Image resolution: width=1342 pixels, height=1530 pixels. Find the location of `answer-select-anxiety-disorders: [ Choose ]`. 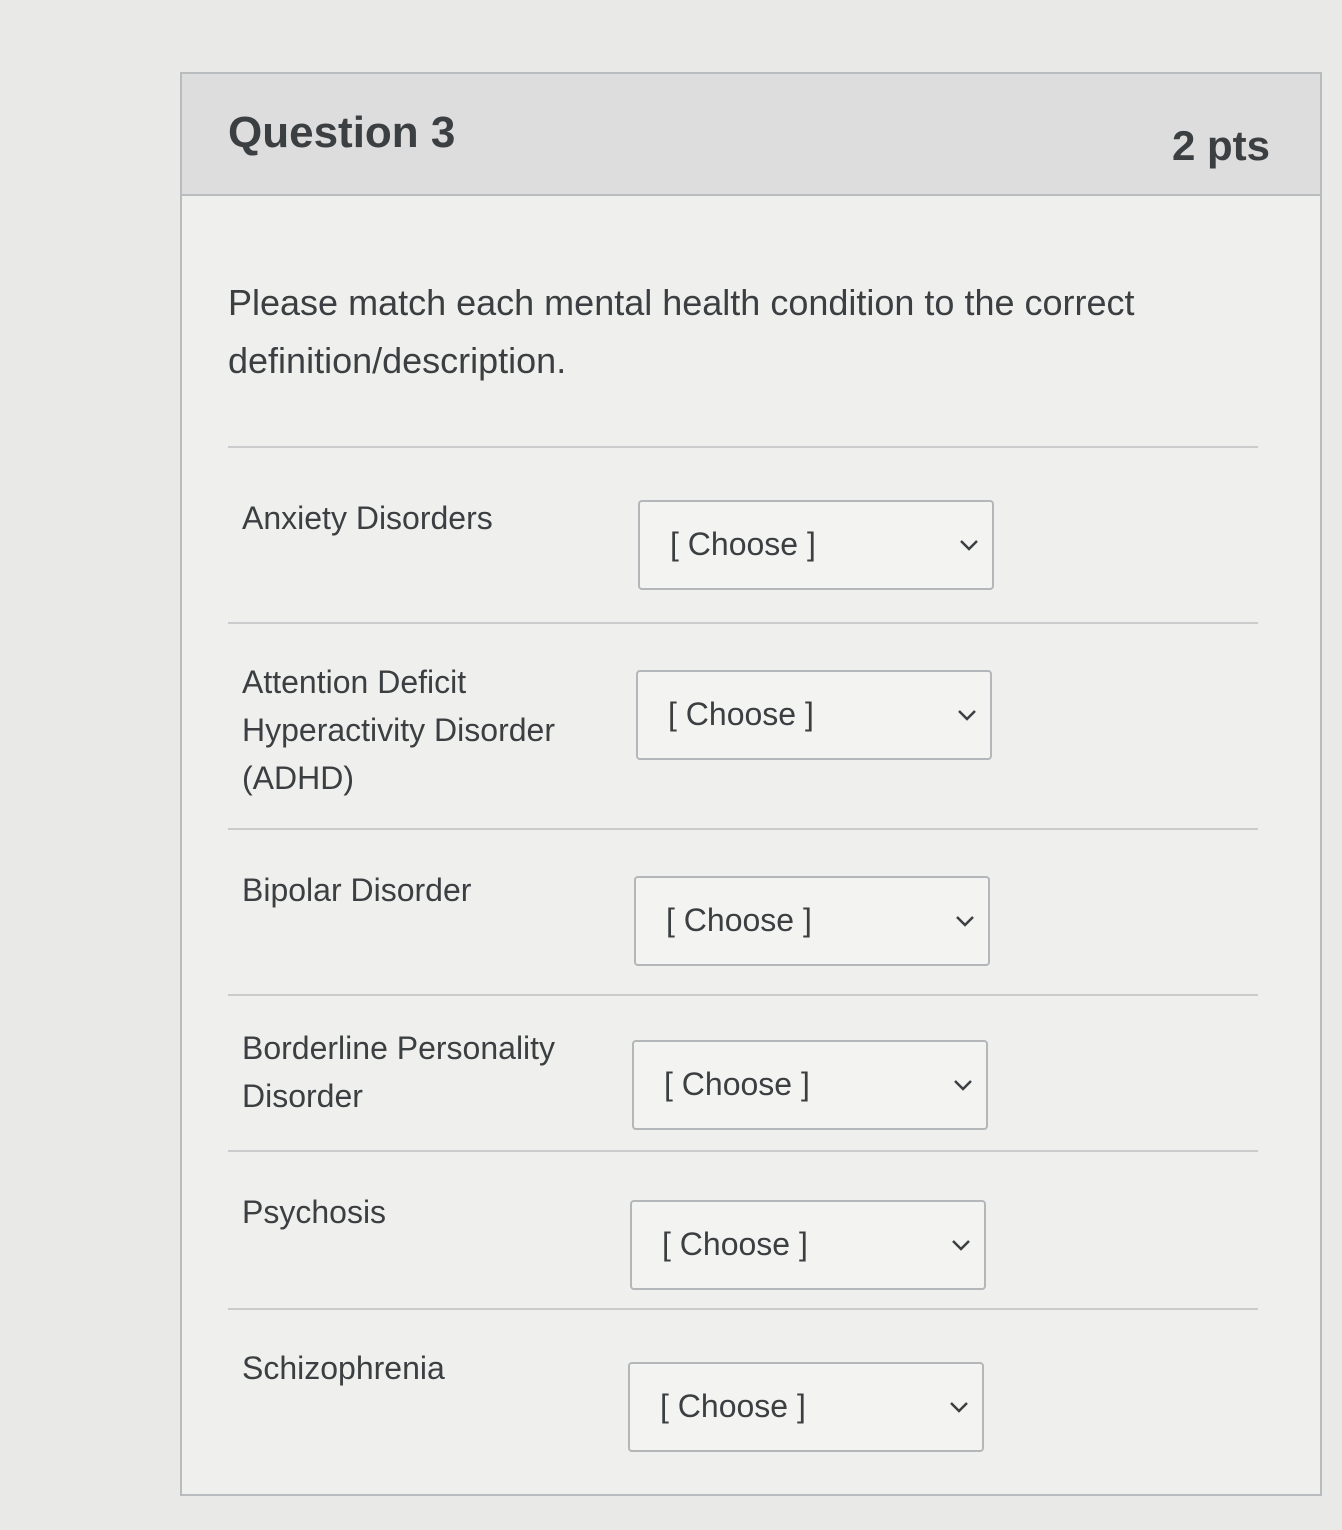

answer-select-anxiety-disorders: [ Choose ] is located at coordinates (816, 545).